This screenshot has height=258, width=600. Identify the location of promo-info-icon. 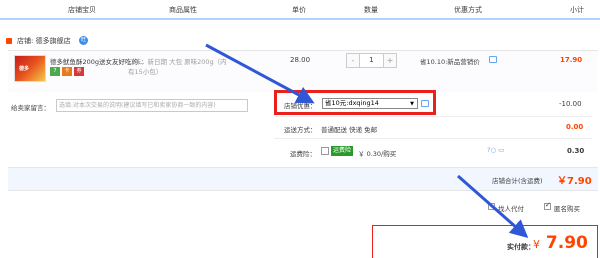
(493, 59).